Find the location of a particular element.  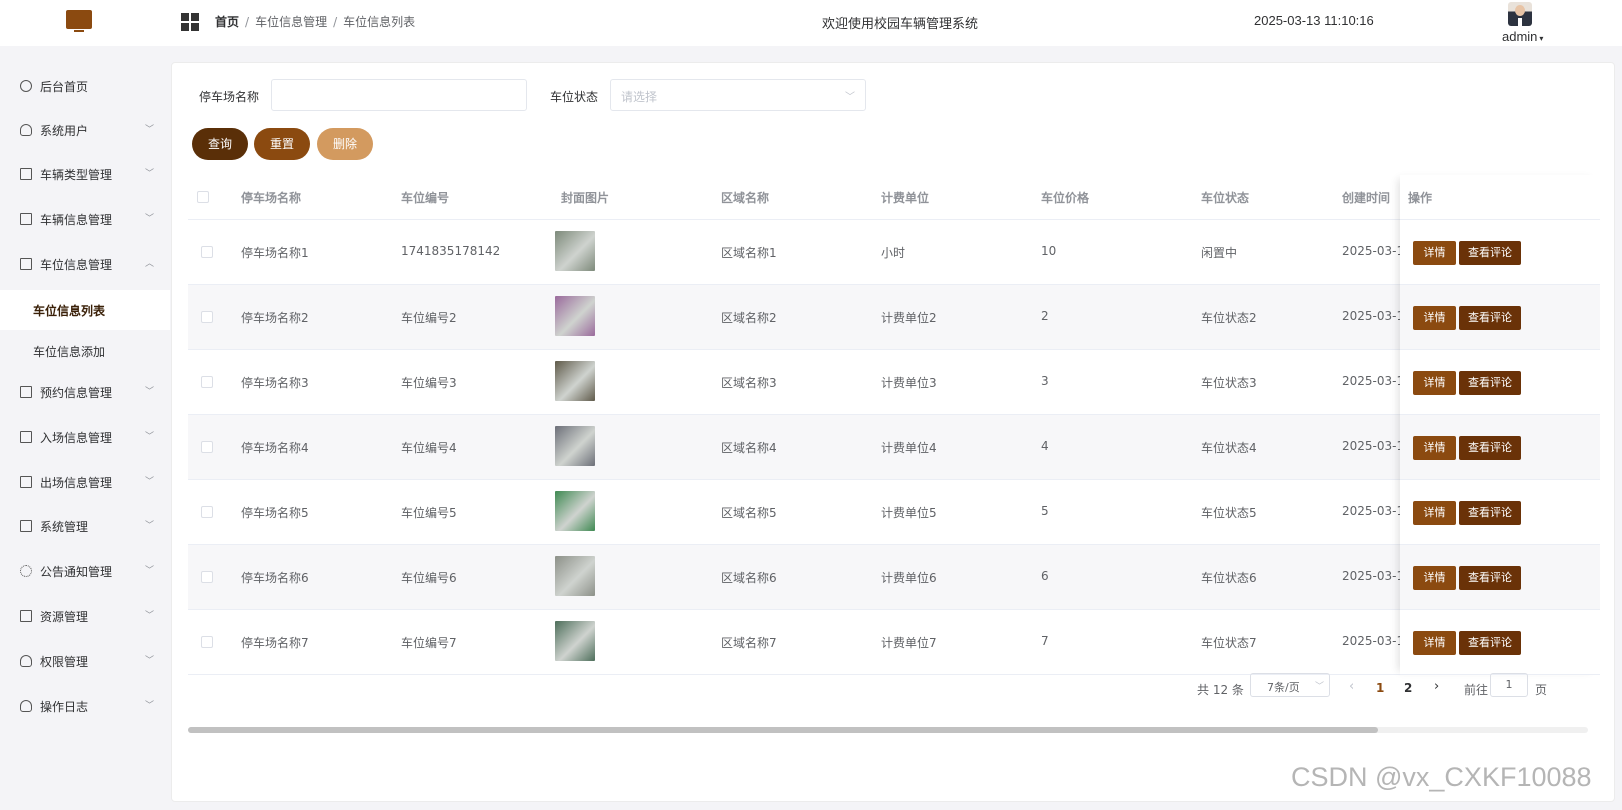

sidebar-item-label: 权限管理 is located at coordinates (64, 662).